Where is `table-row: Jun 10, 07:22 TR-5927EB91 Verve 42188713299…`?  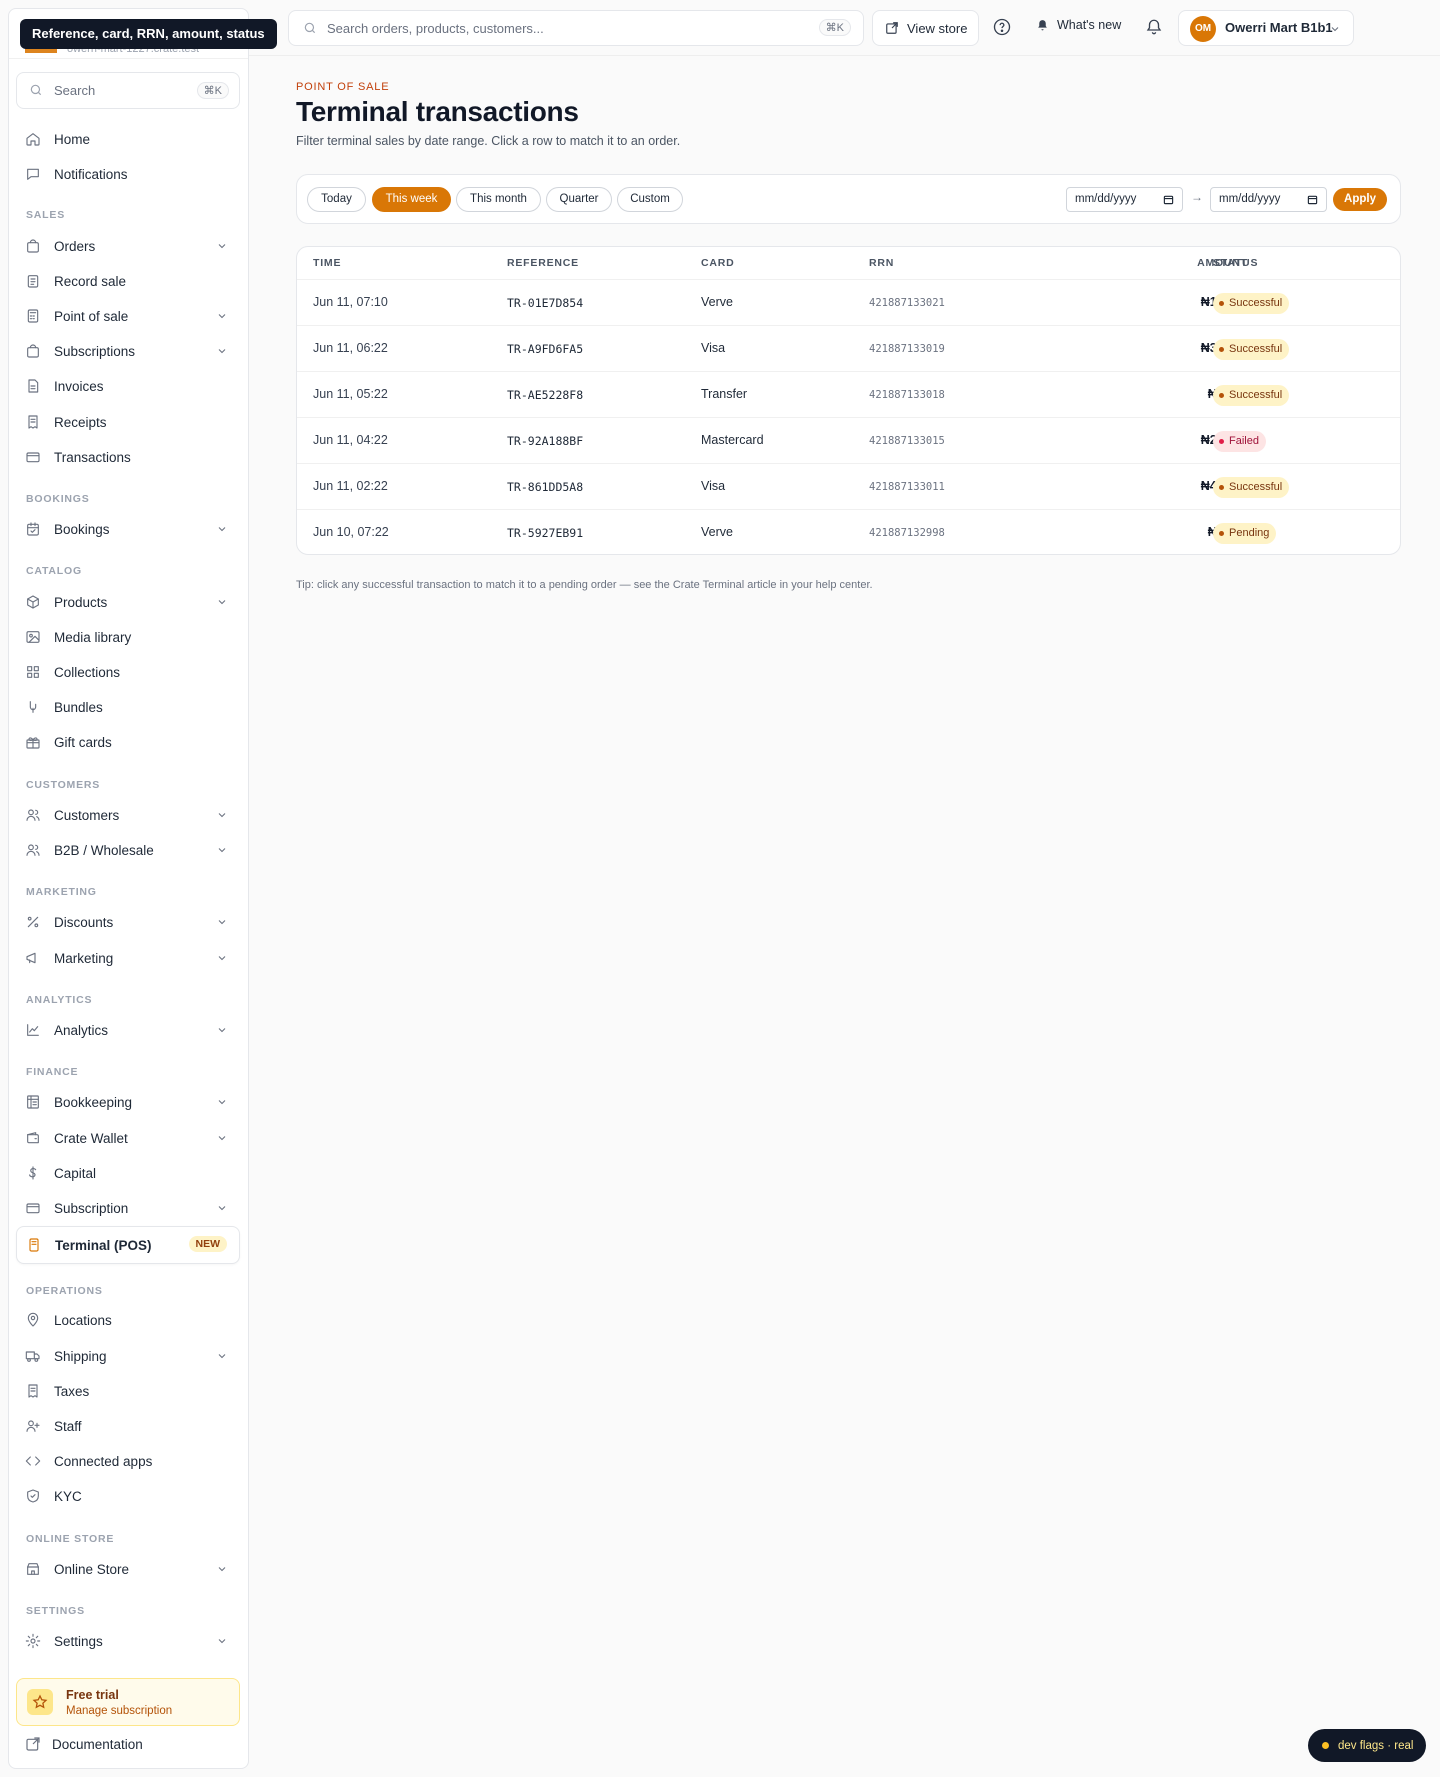 table-row: Jun 10, 07:22 TR-5927EB91 Verve 42188713299… is located at coordinates (848, 531).